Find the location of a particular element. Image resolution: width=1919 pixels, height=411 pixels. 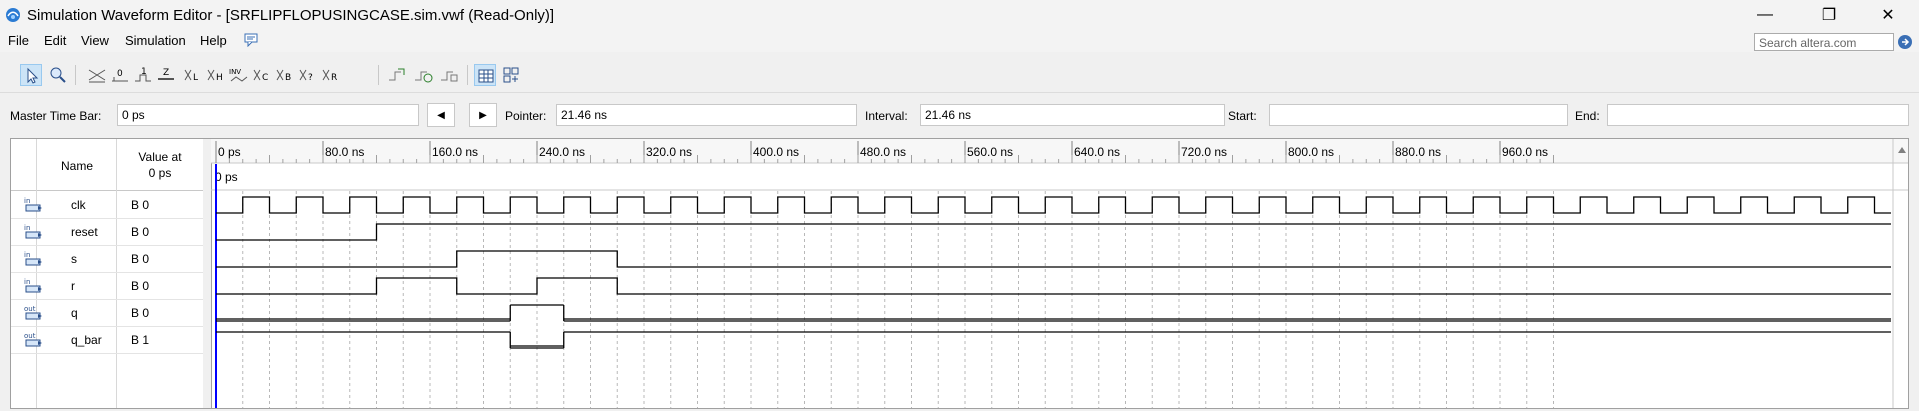

zoom-tool-button is located at coordinates (58, 75).